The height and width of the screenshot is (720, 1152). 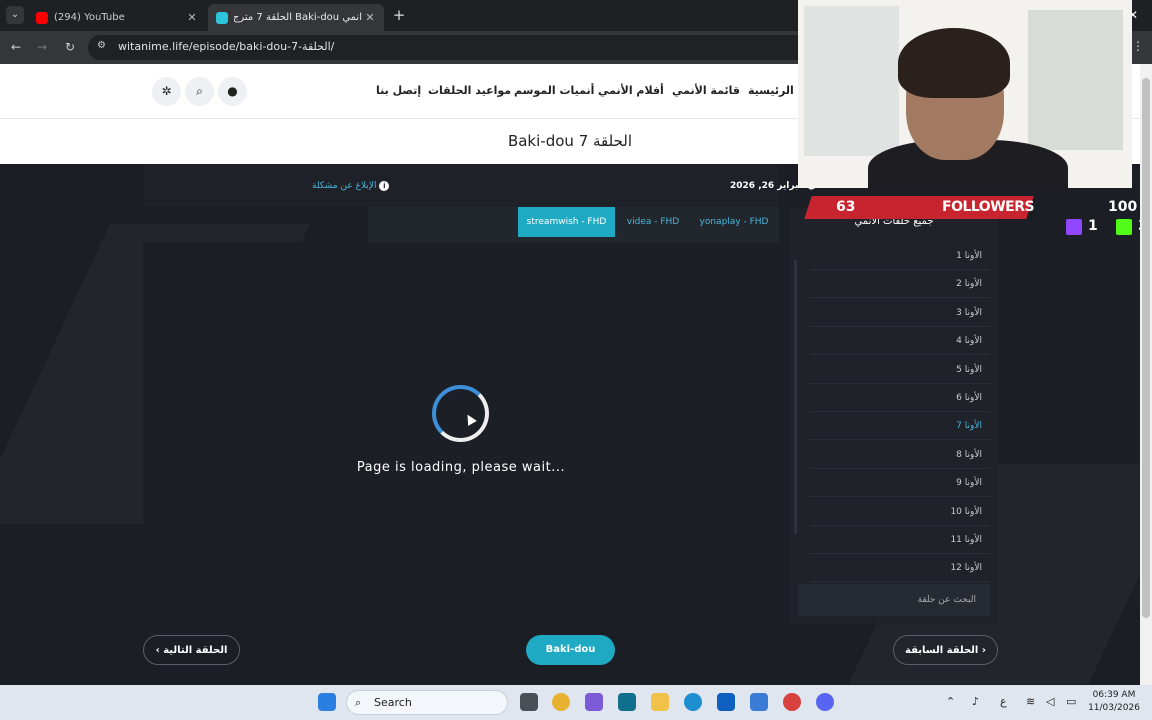 I want to click on anime-page-button: Baki-dou, so click(x=570, y=650).